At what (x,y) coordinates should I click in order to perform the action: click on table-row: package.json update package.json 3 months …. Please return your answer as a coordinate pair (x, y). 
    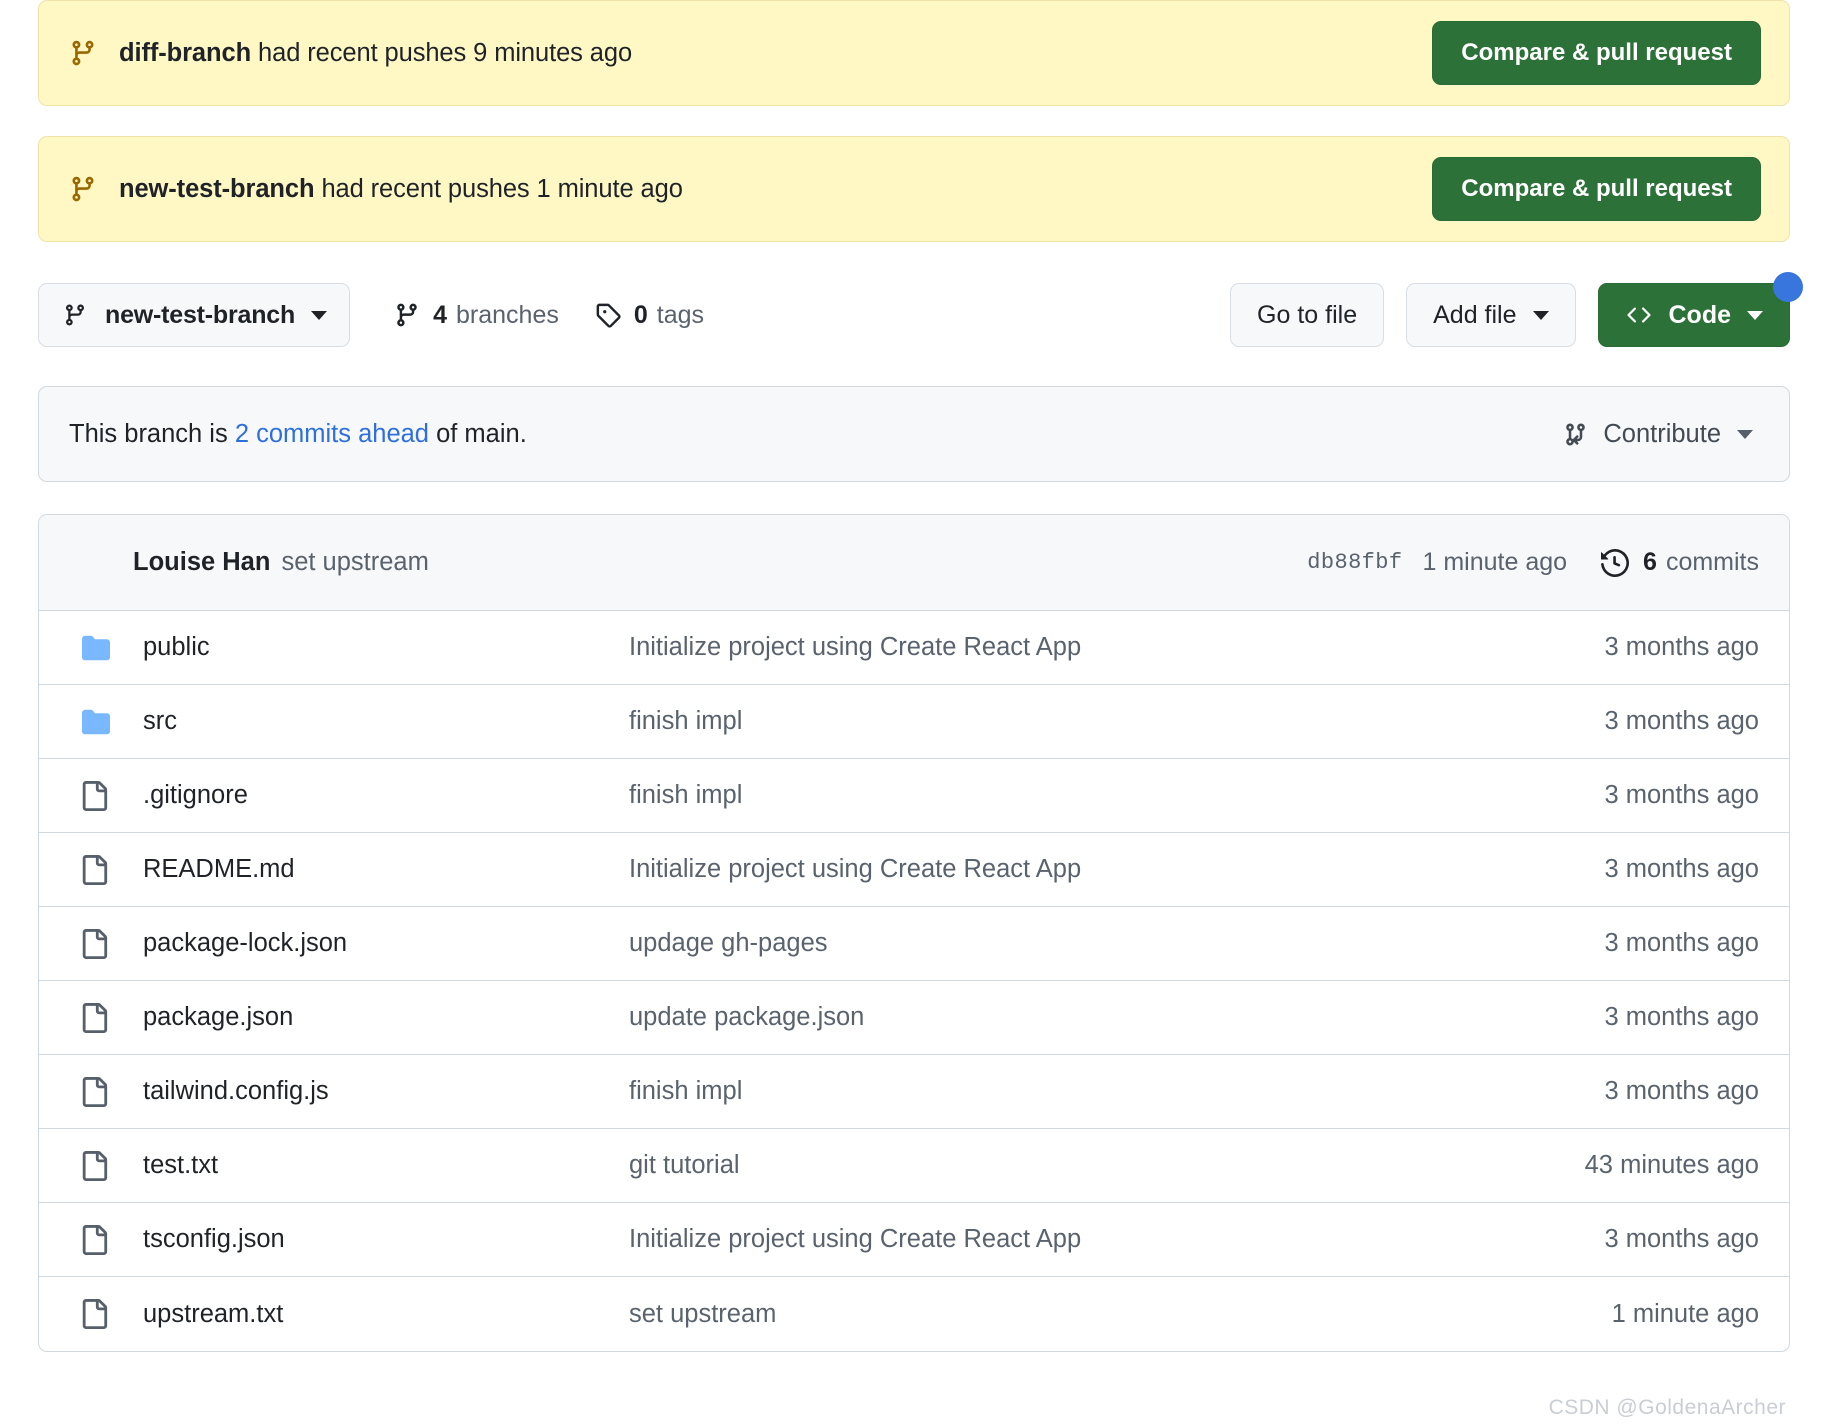
    Looking at the image, I should click on (914, 1018).